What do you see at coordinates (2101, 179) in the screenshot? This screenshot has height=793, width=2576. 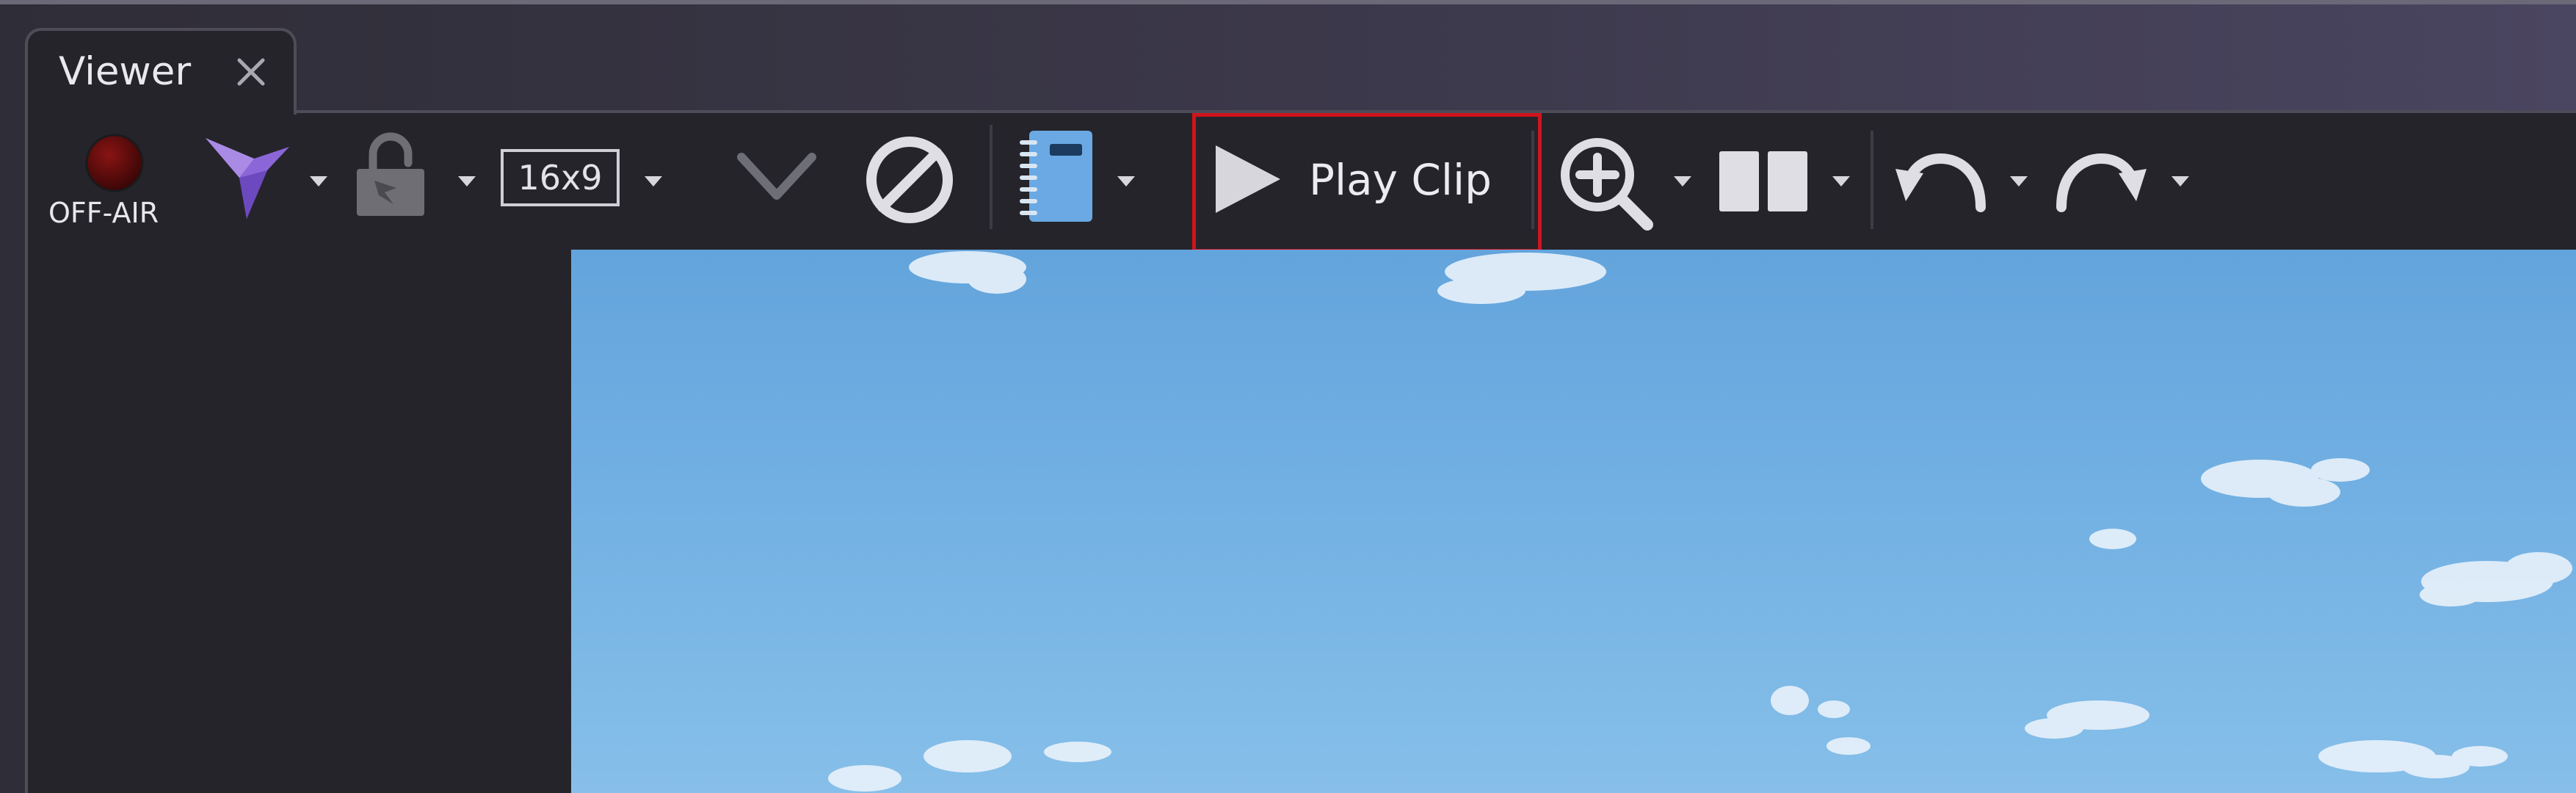 I see `redo-icon` at bounding box center [2101, 179].